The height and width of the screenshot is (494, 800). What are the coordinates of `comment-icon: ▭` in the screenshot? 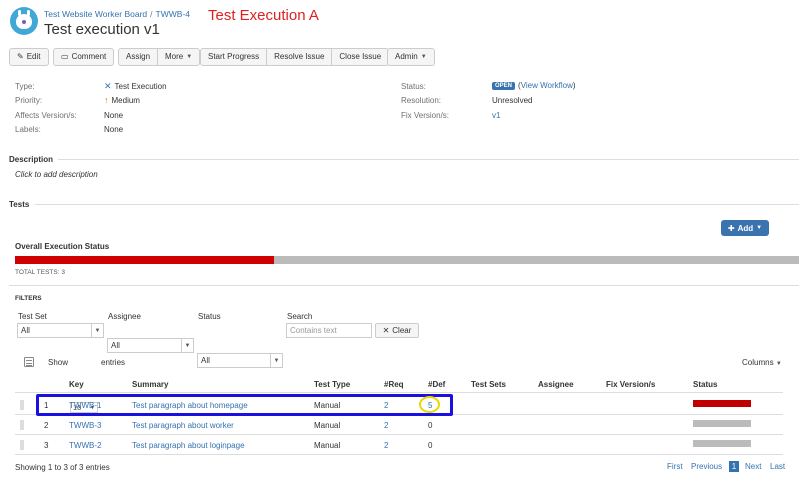 It's located at (65, 56).